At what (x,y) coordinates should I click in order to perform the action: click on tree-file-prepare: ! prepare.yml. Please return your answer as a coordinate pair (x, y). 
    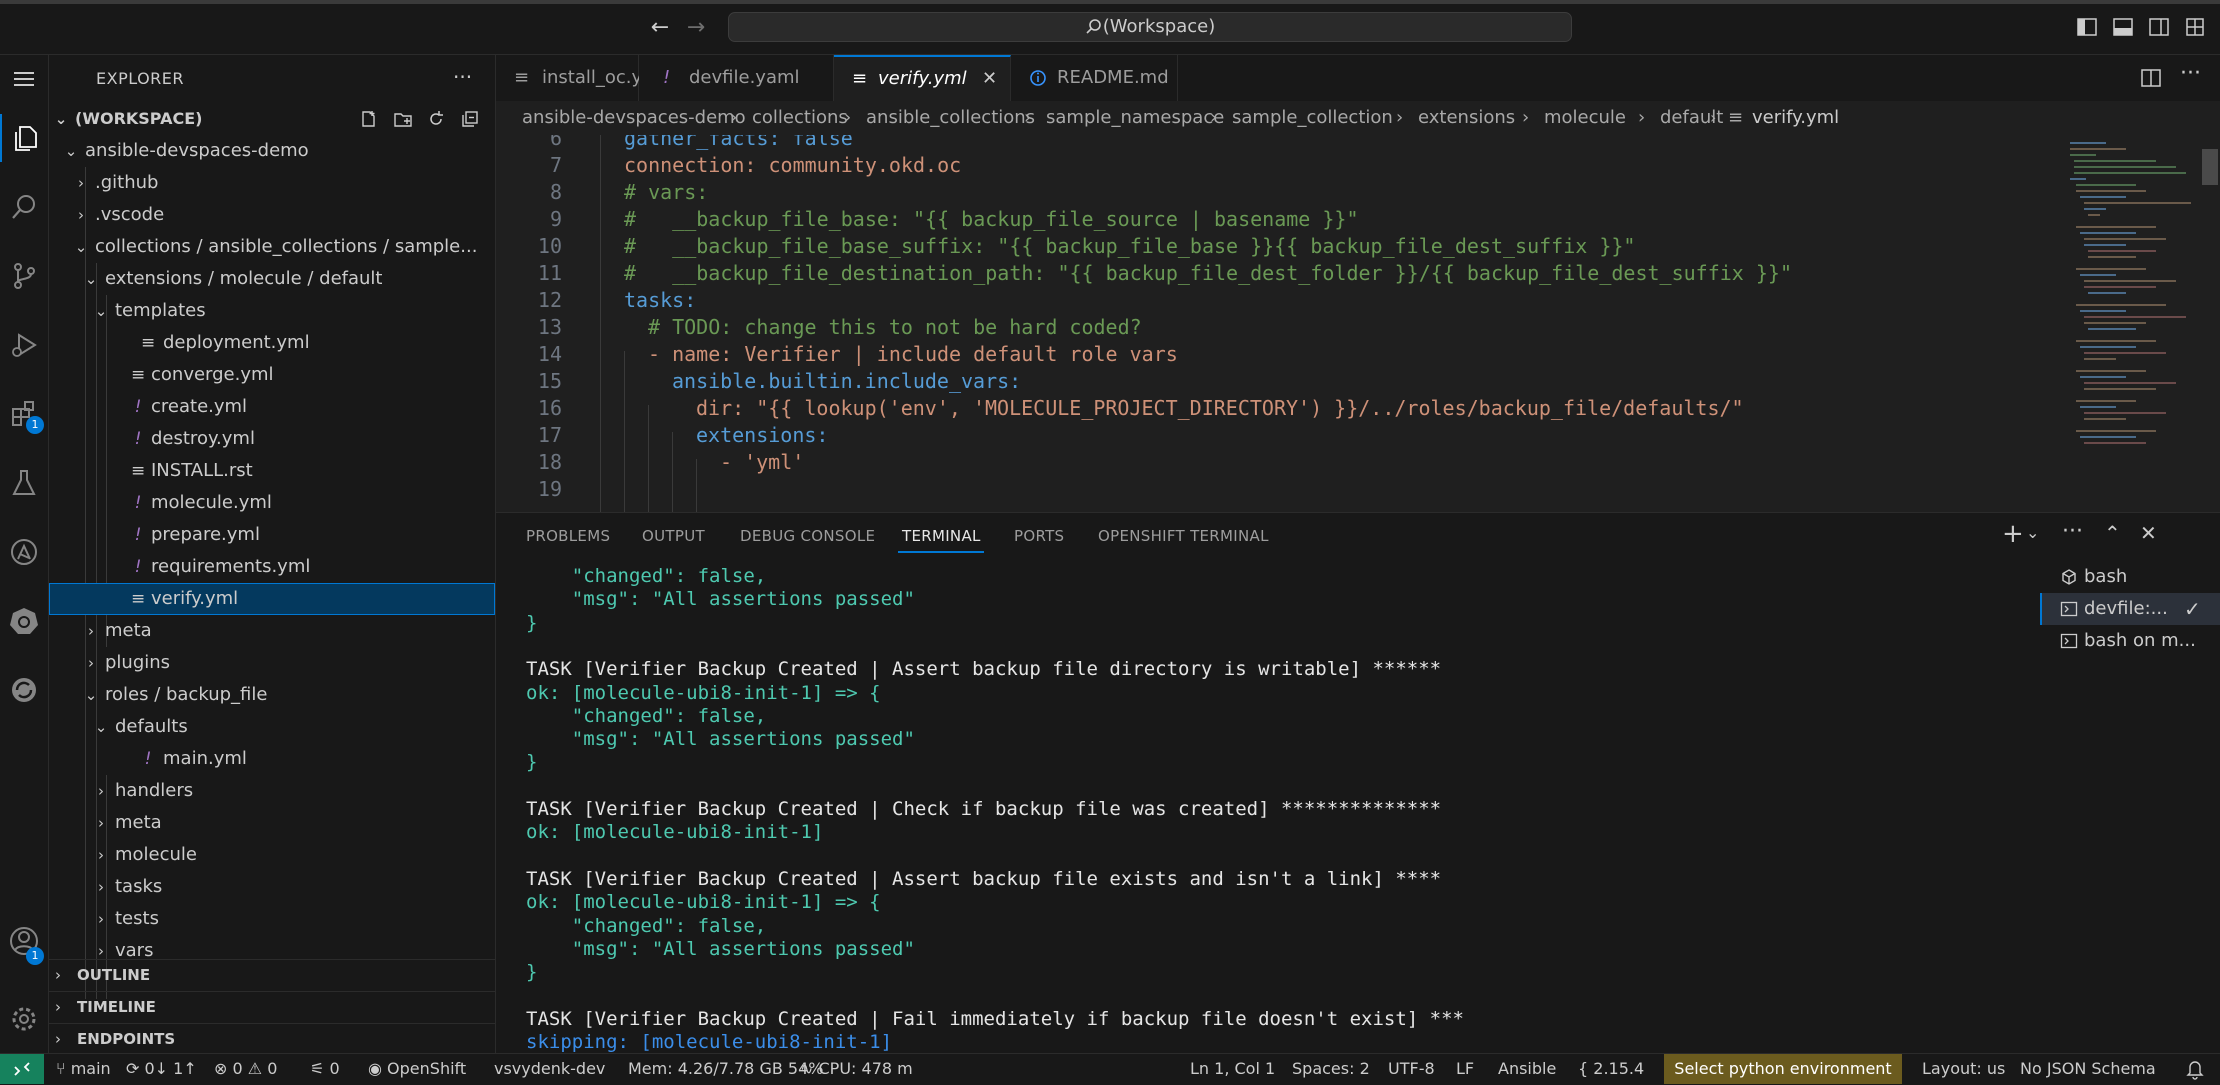
    Looking at the image, I should click on (272, 535).